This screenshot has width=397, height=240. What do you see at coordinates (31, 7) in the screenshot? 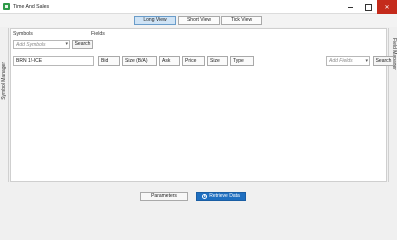
I see `window-title: Time And Sales` at bounding box center [31, 7].